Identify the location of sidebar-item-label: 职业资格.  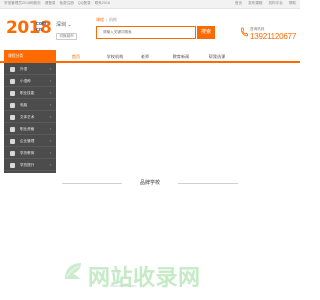
(27, 129).